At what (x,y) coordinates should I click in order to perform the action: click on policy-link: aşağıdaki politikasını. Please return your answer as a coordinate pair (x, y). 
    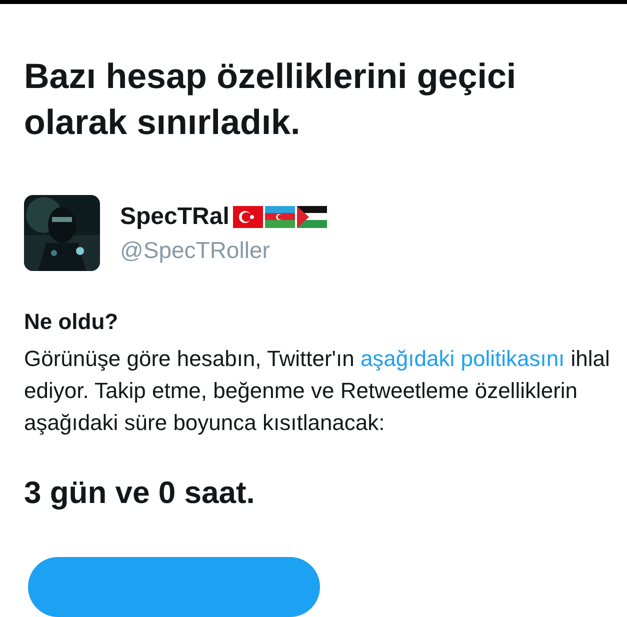
    Looking at the image, I should click on (462, 358).